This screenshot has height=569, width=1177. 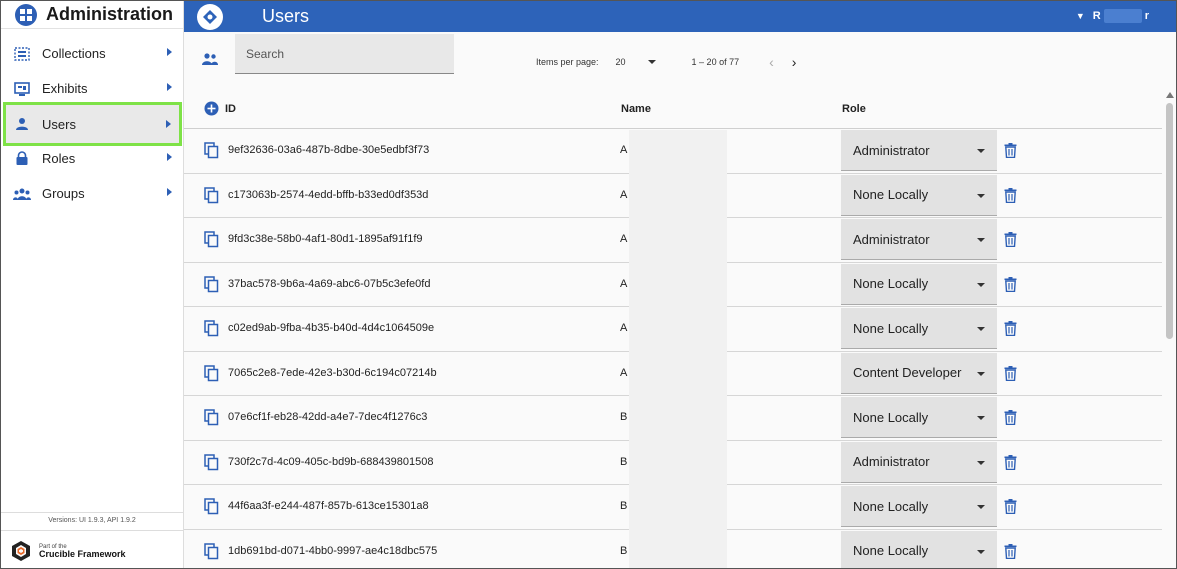 What do you see at coordinates (92, 521) in the screenshot?
I see `version-text: Versions: UI 1.9.3, API 1.9.2` at bounding box center [92, 521].